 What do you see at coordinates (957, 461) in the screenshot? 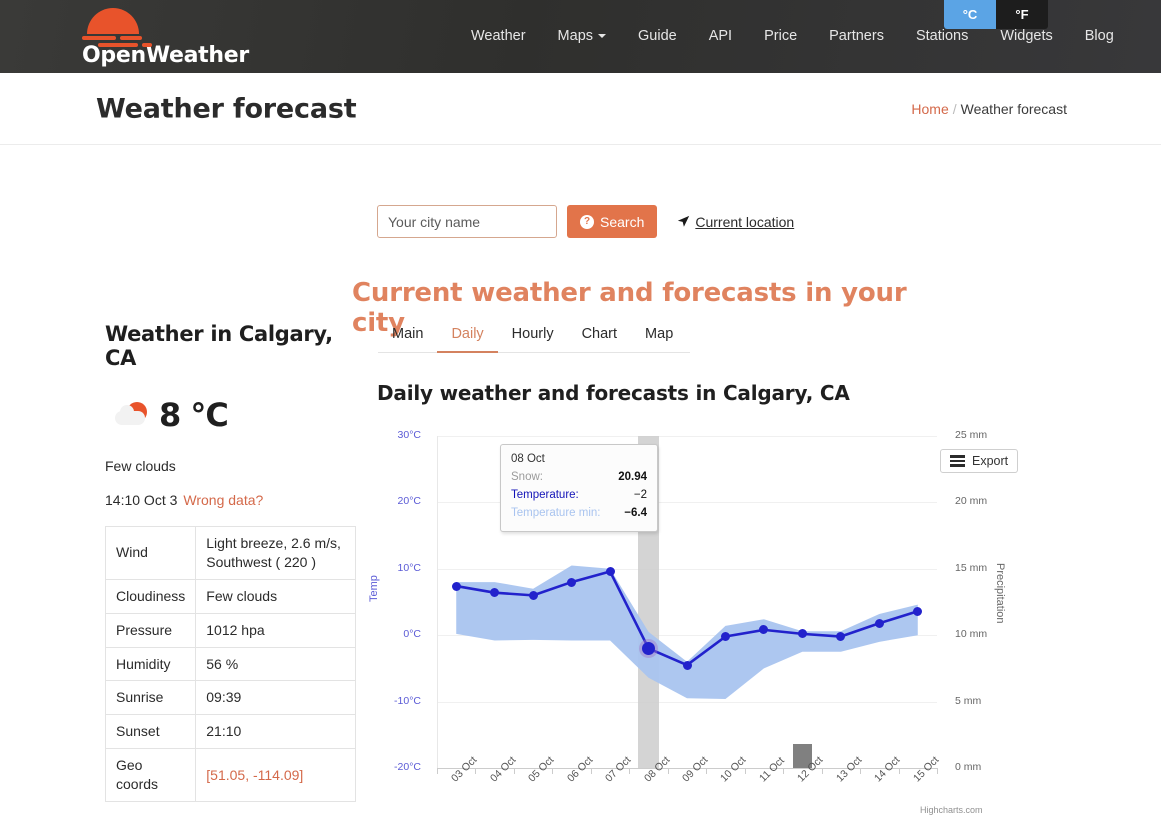
I see `hamburger-icon` at bounding box center [957, 461].